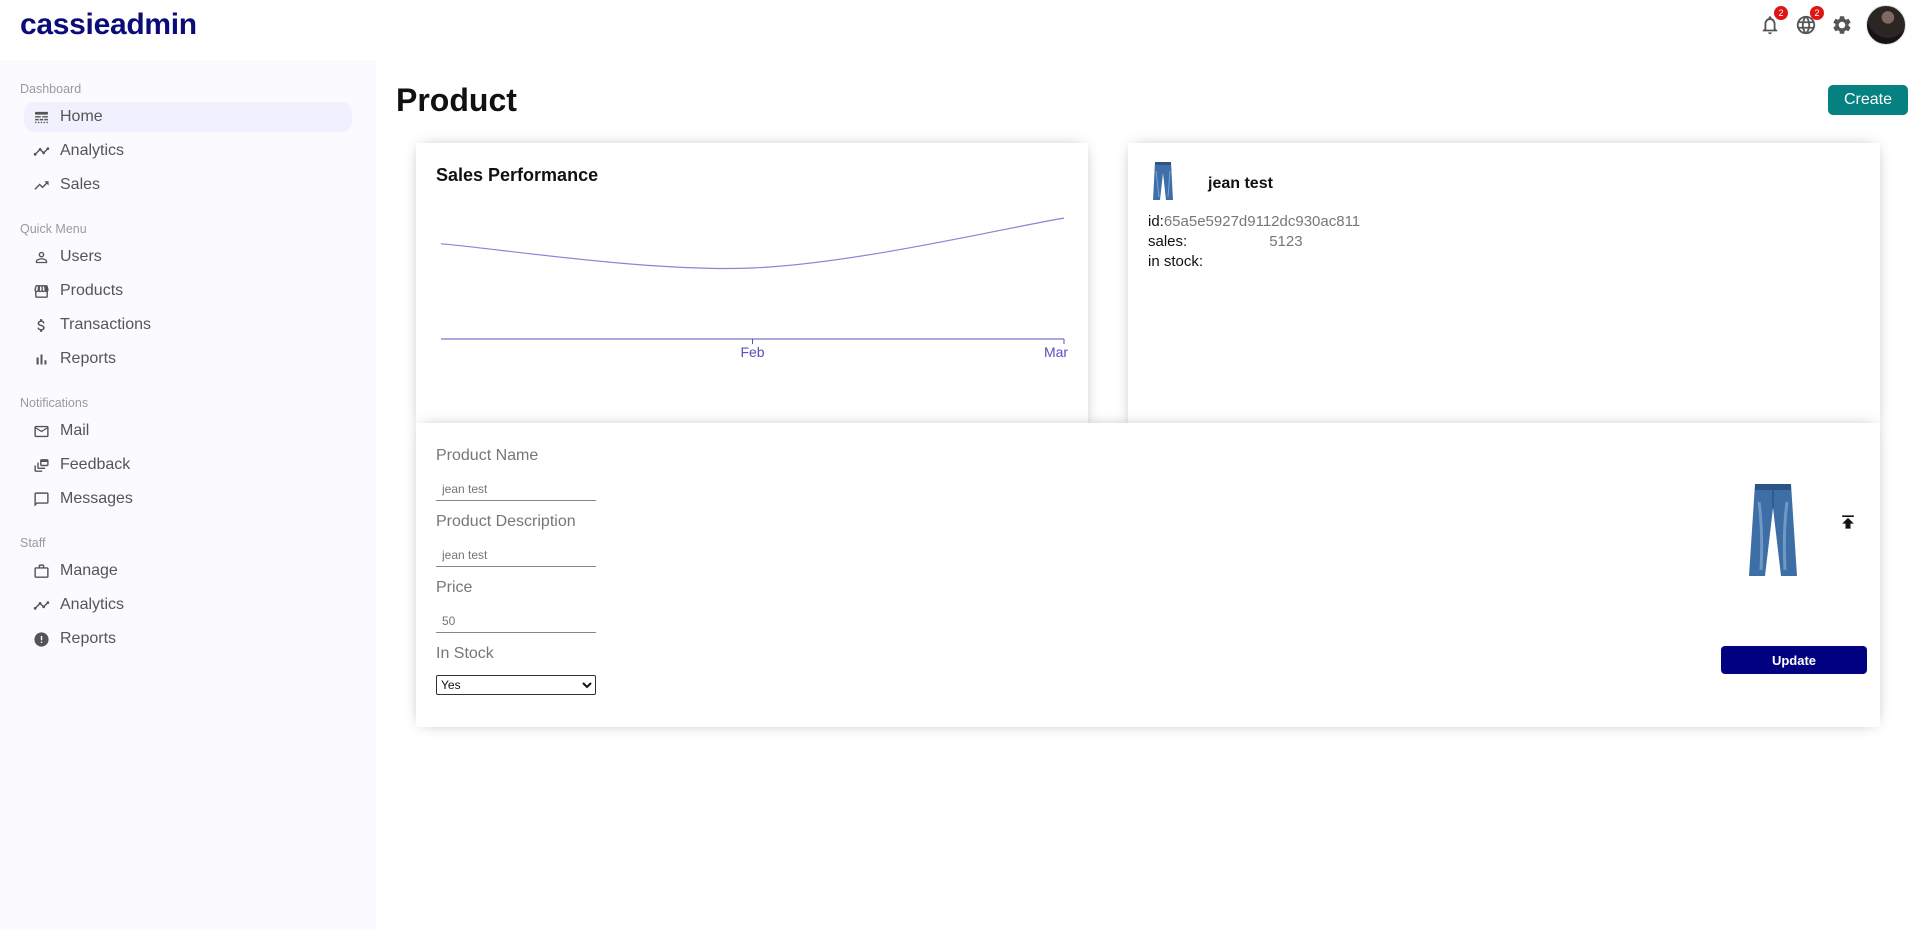  I want to click on upload-icon, so click(1848, 522).